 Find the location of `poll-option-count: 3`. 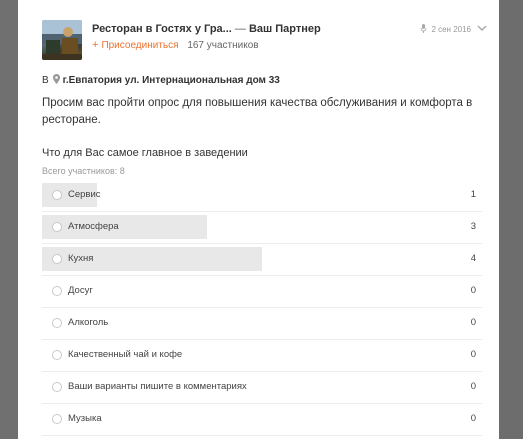

poll-option-count: 3 is located at coordinates (473, 226).